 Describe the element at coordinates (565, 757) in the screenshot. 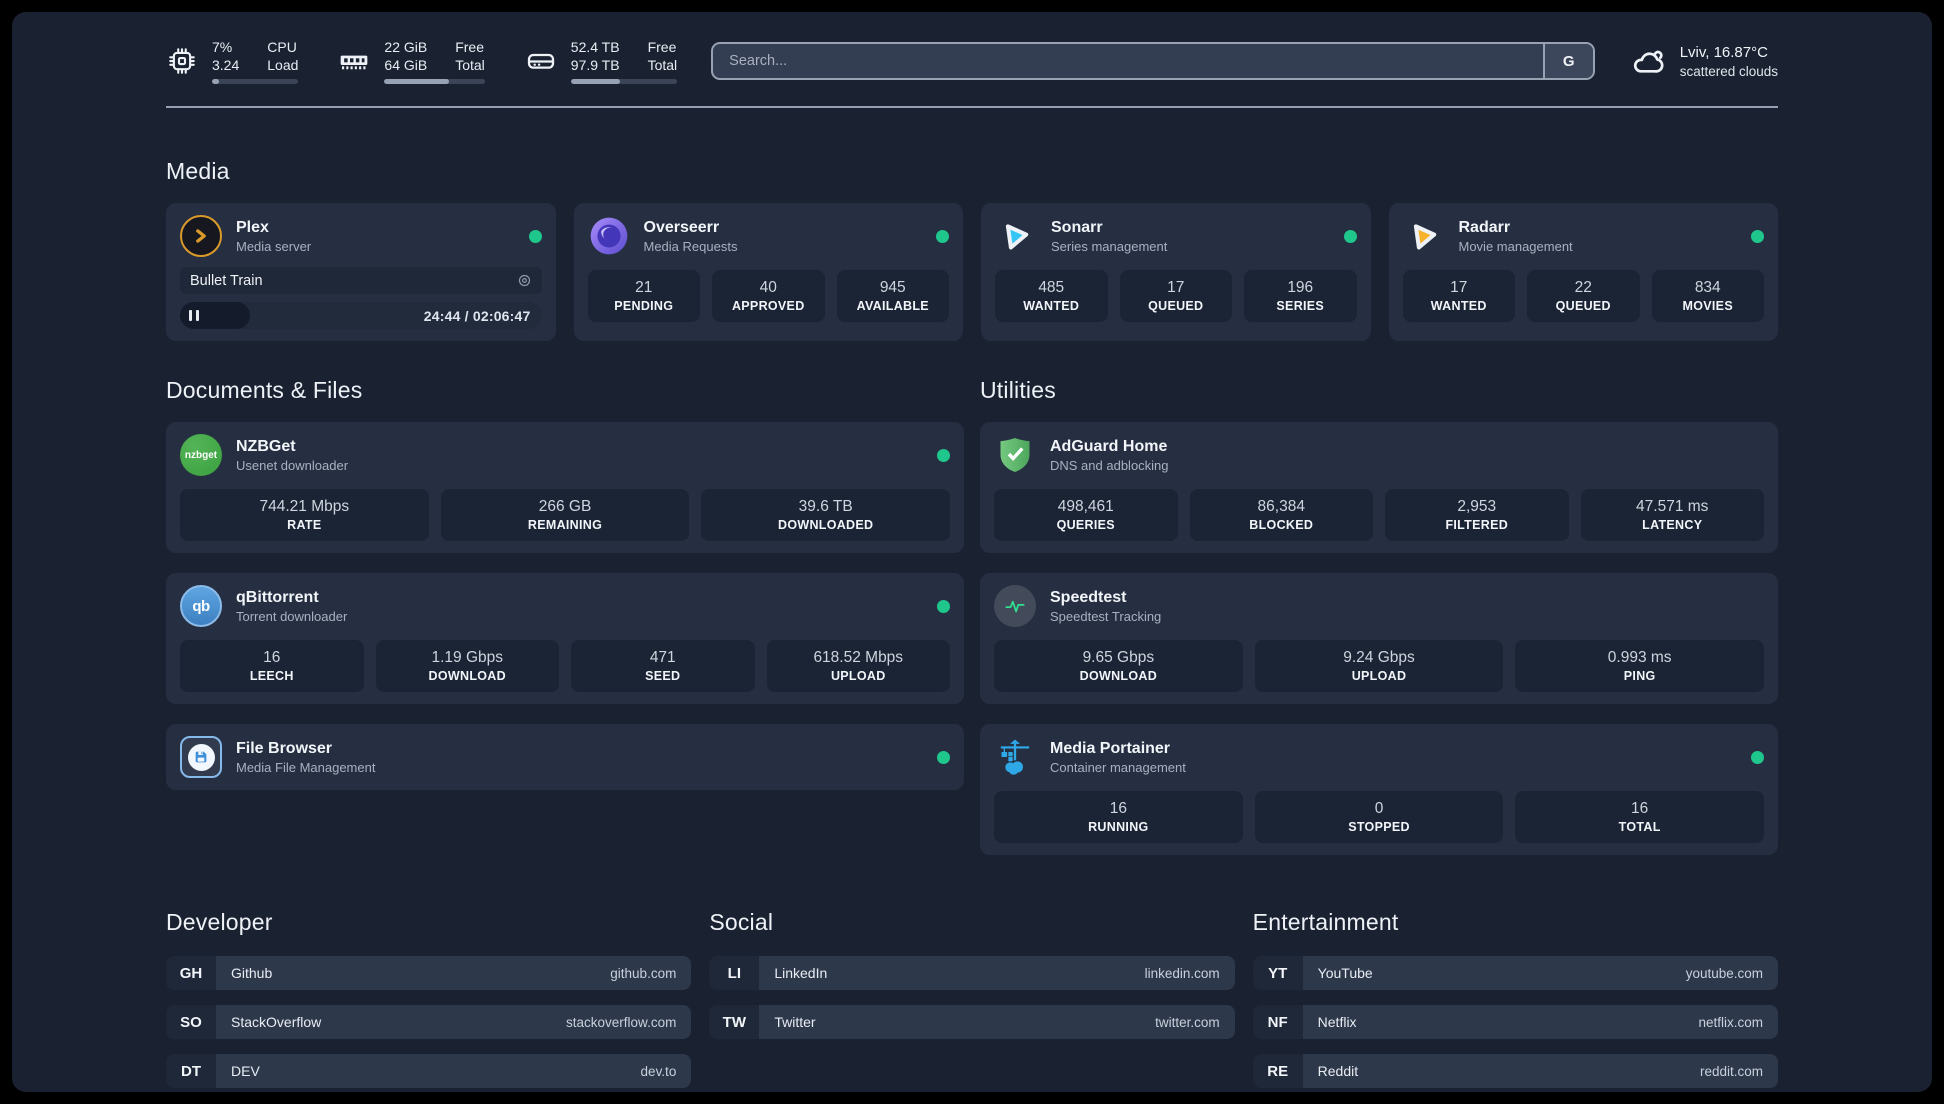

I see `app-card-filebrowser: File Browser Media File Management` at that location.